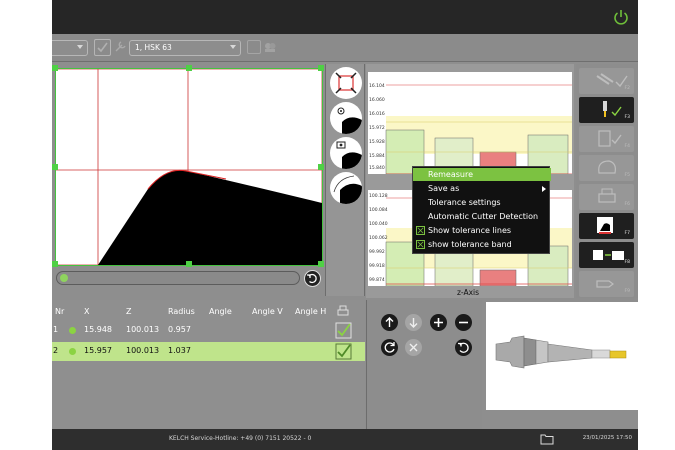 The width and height of the screenshot is (675, 450). Describe the element at coordinates (377, 280) in the screenshot. I see `y-tick: 99.874` at that location.